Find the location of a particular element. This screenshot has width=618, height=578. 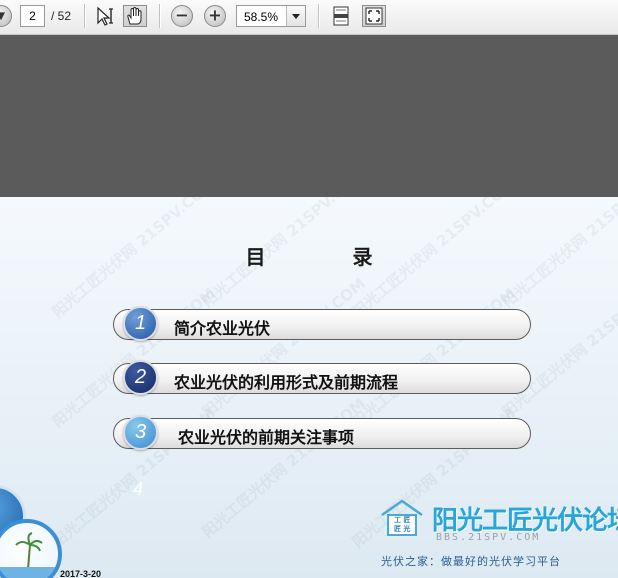

toc-number-badge: 1 is located at coordinates (140, 323).